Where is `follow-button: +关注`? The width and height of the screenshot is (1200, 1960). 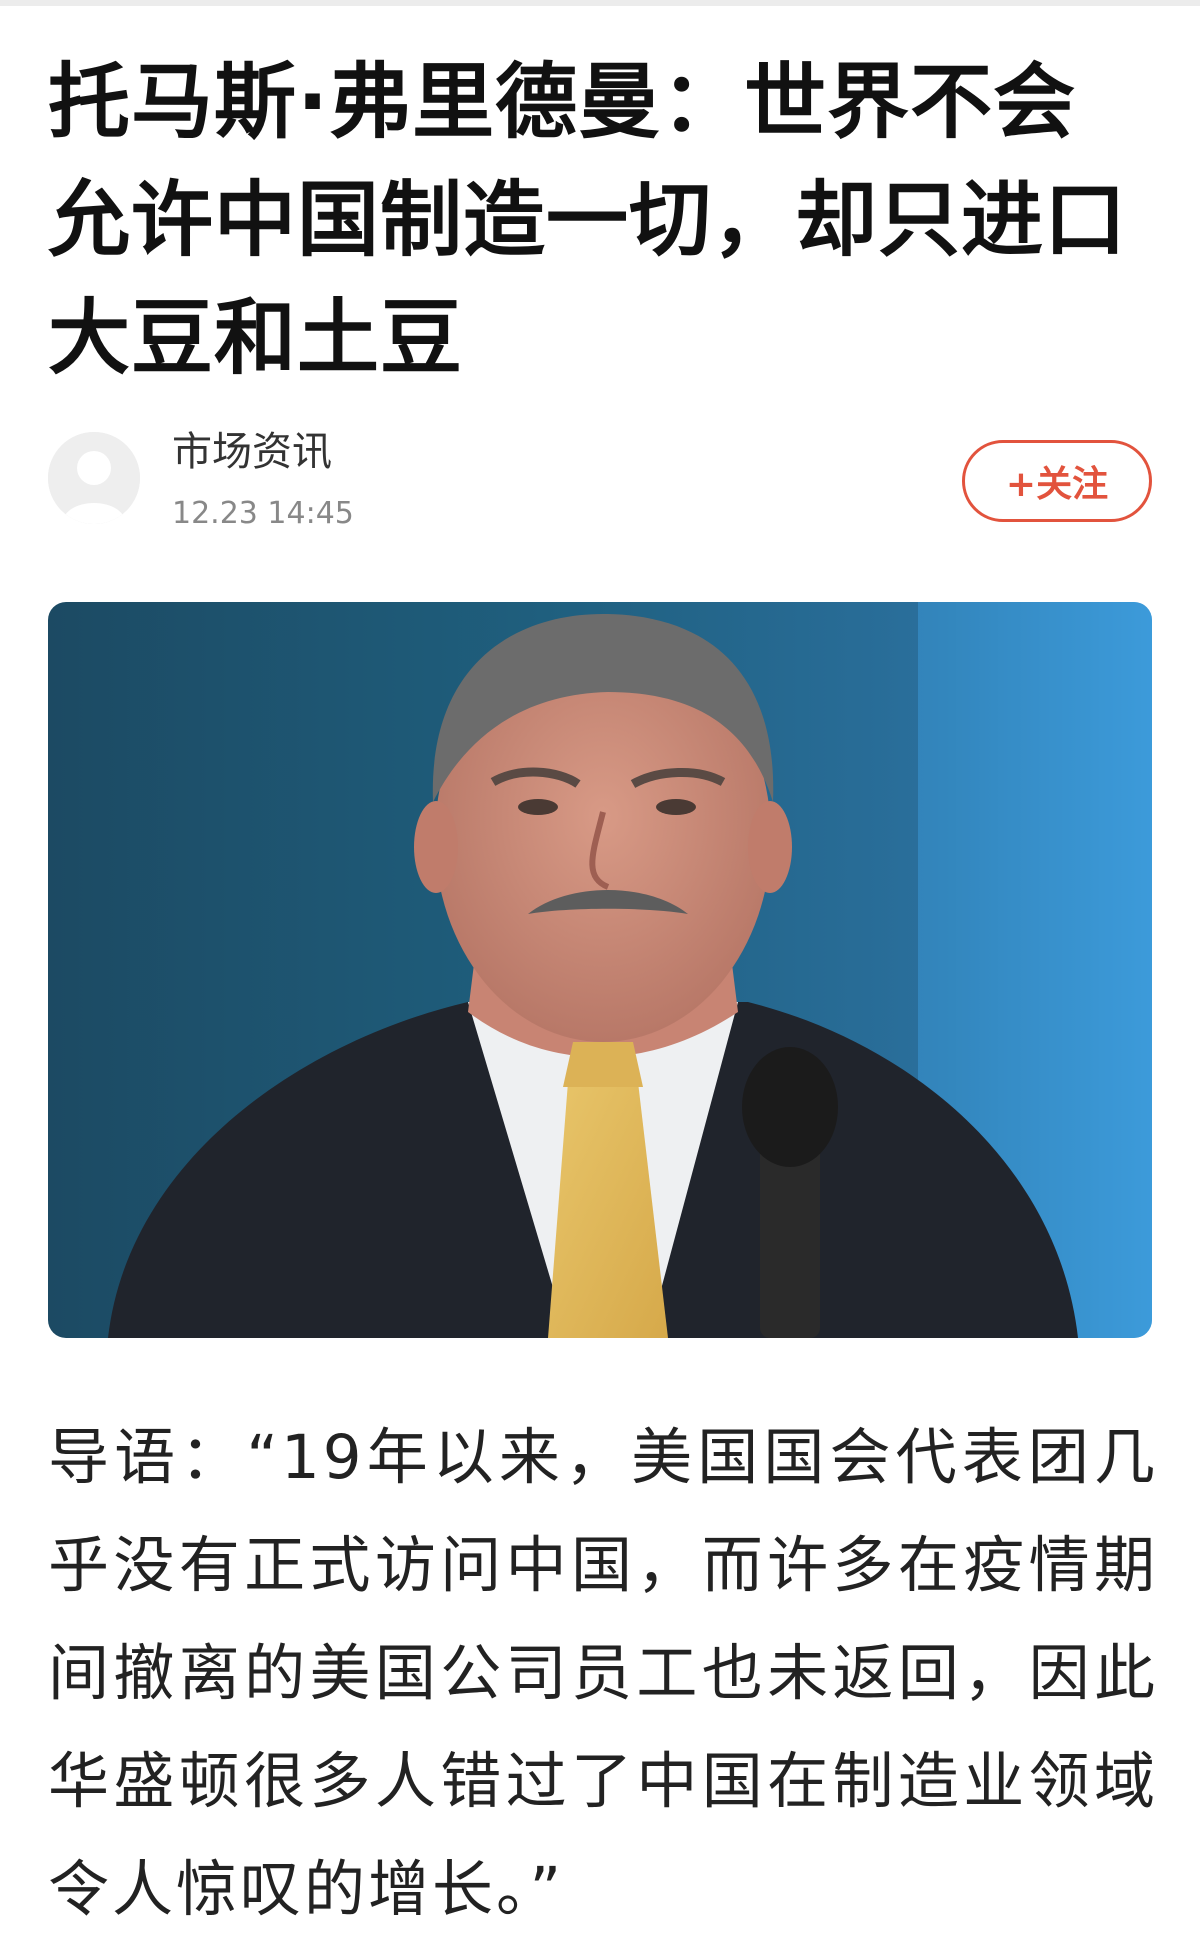 follow-button: +关注 is located at coordinates (1057, 481).